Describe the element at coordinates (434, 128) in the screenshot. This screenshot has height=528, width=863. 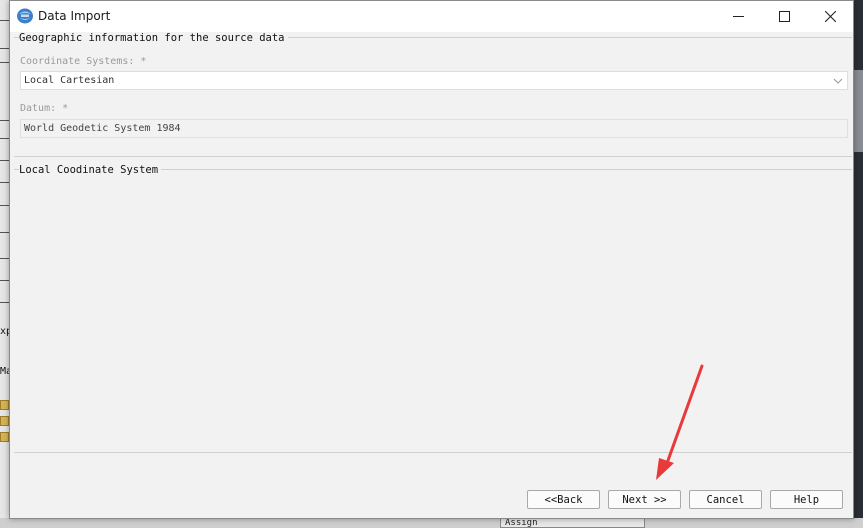
I see `datum-field: World Geodetic System 1984` at that location.